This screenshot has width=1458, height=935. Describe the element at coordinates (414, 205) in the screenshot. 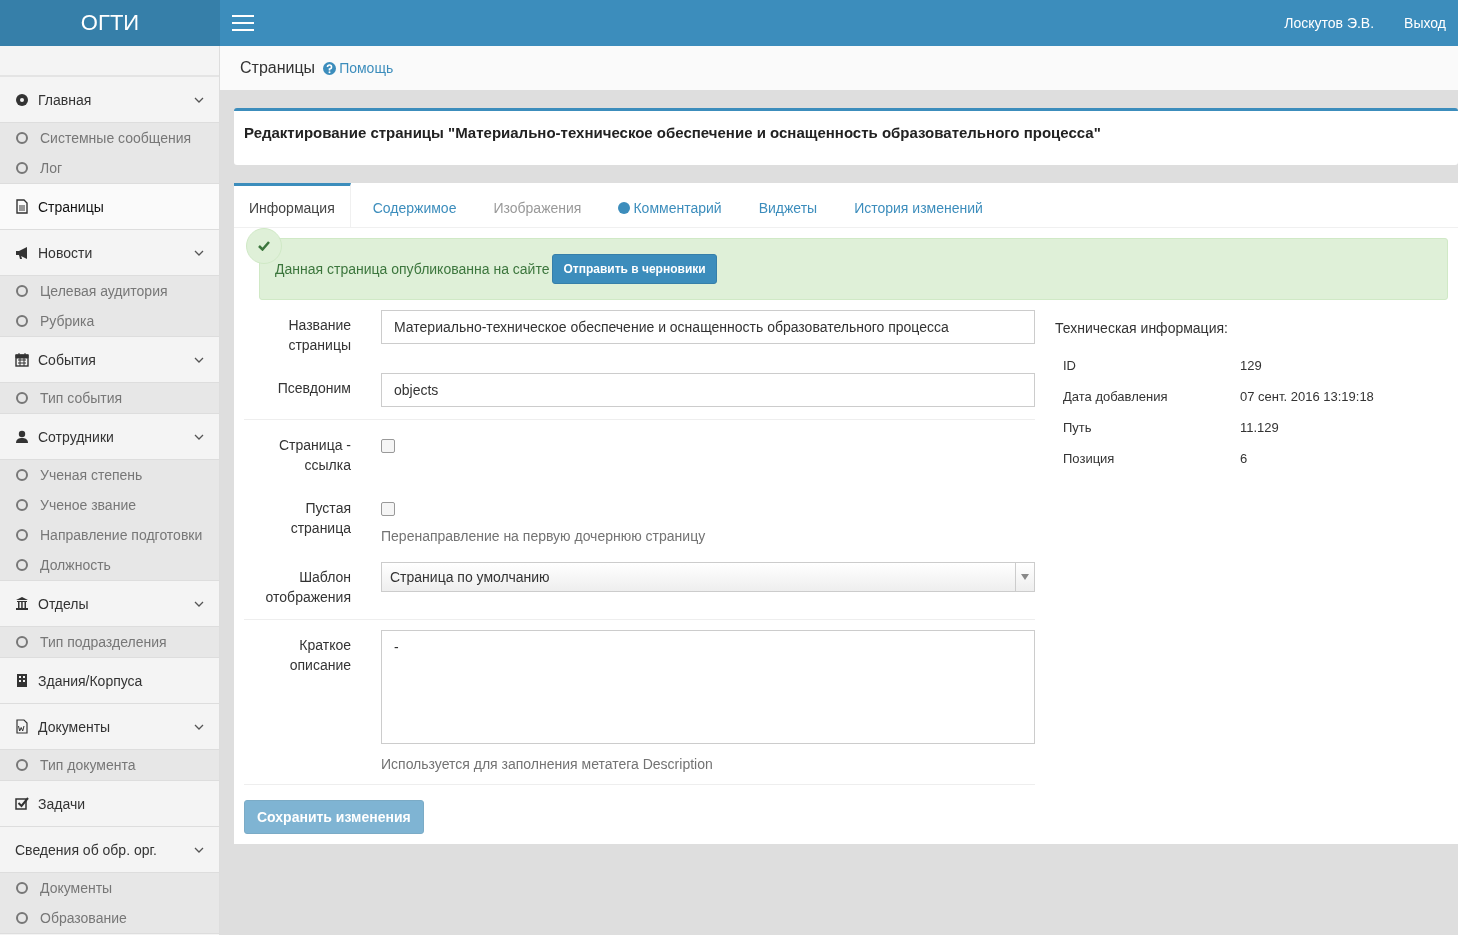

I see `tab: Содержимое` at that location.